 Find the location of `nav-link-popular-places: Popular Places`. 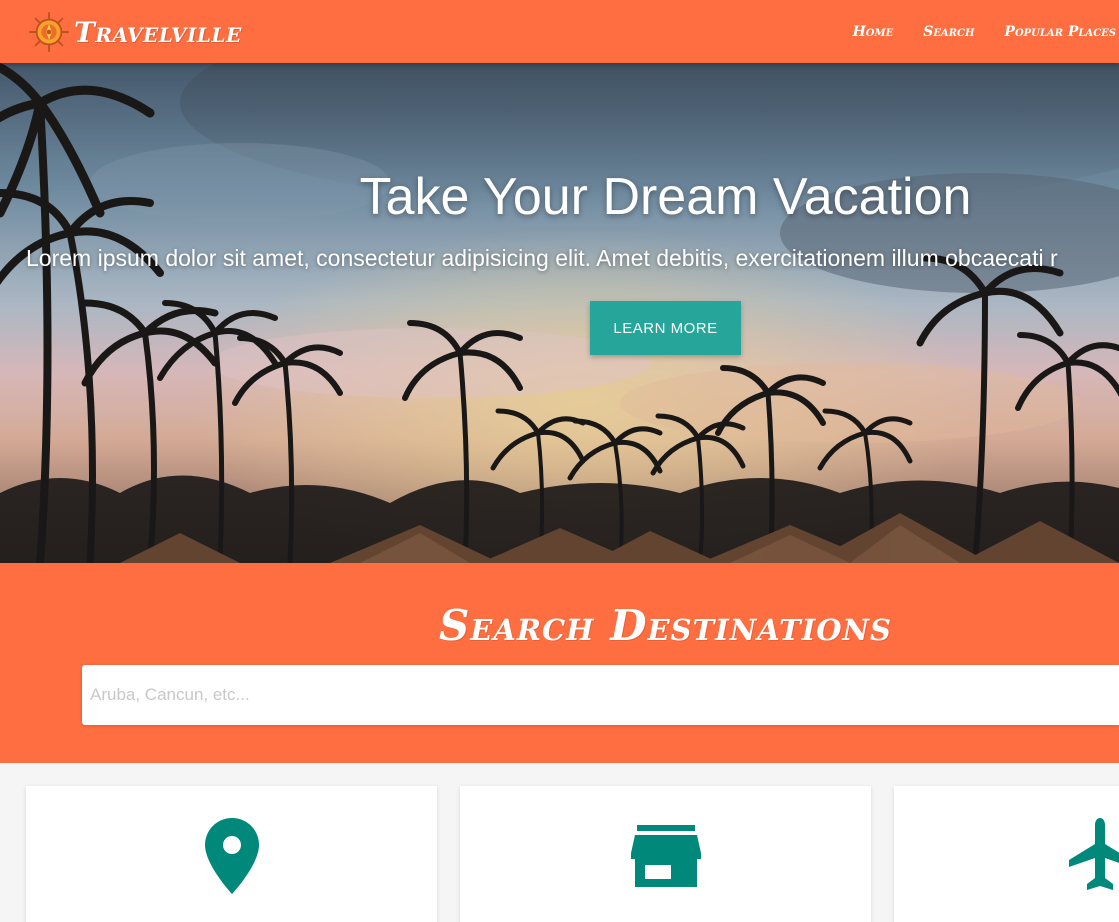

nav-link-popular-places: Popular Places is located at coordinates (1054, 32).